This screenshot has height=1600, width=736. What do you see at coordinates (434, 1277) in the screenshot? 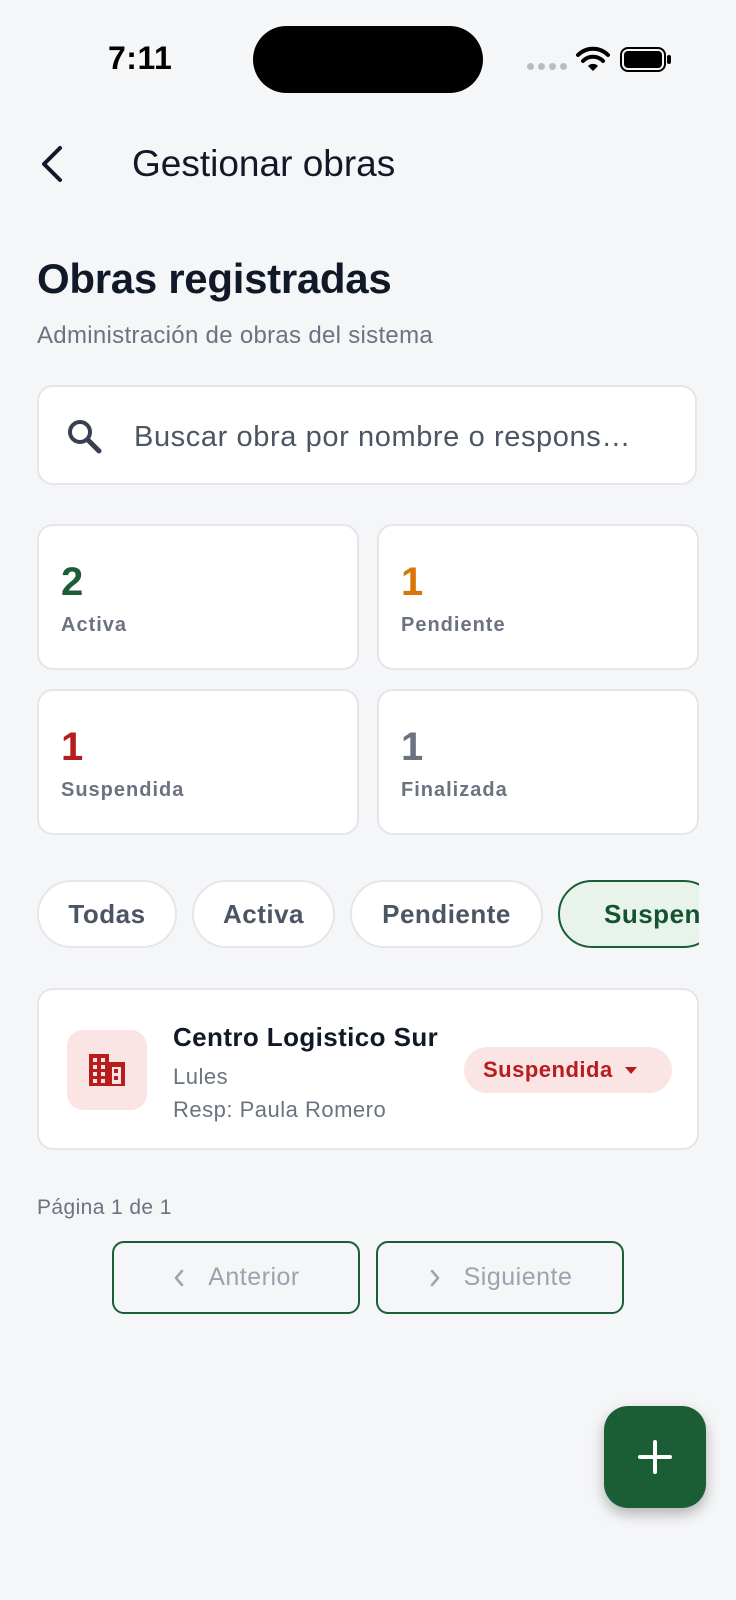
I see `chevron-right-icon` at bounding box center [434, 1277].